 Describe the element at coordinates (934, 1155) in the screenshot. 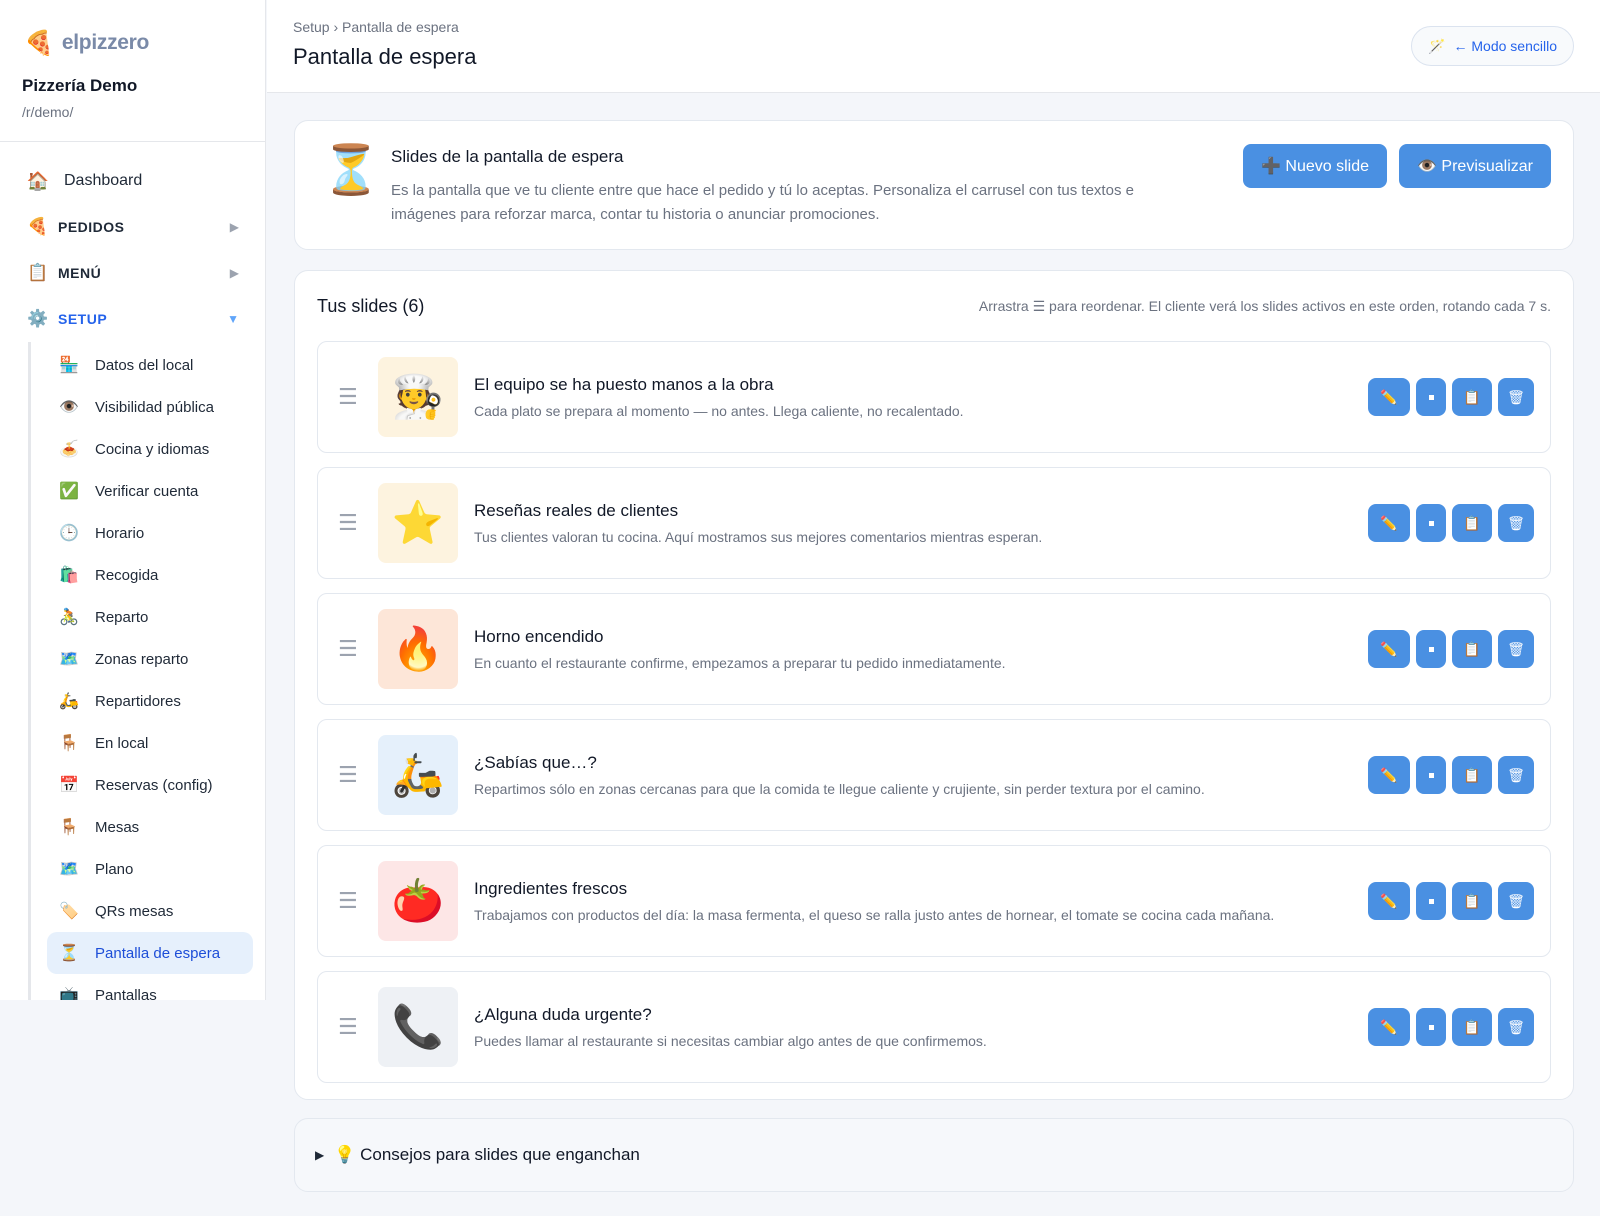

I see `tips-toggle: ▶ 💡 Consejos para slides que enganchan` at that location.